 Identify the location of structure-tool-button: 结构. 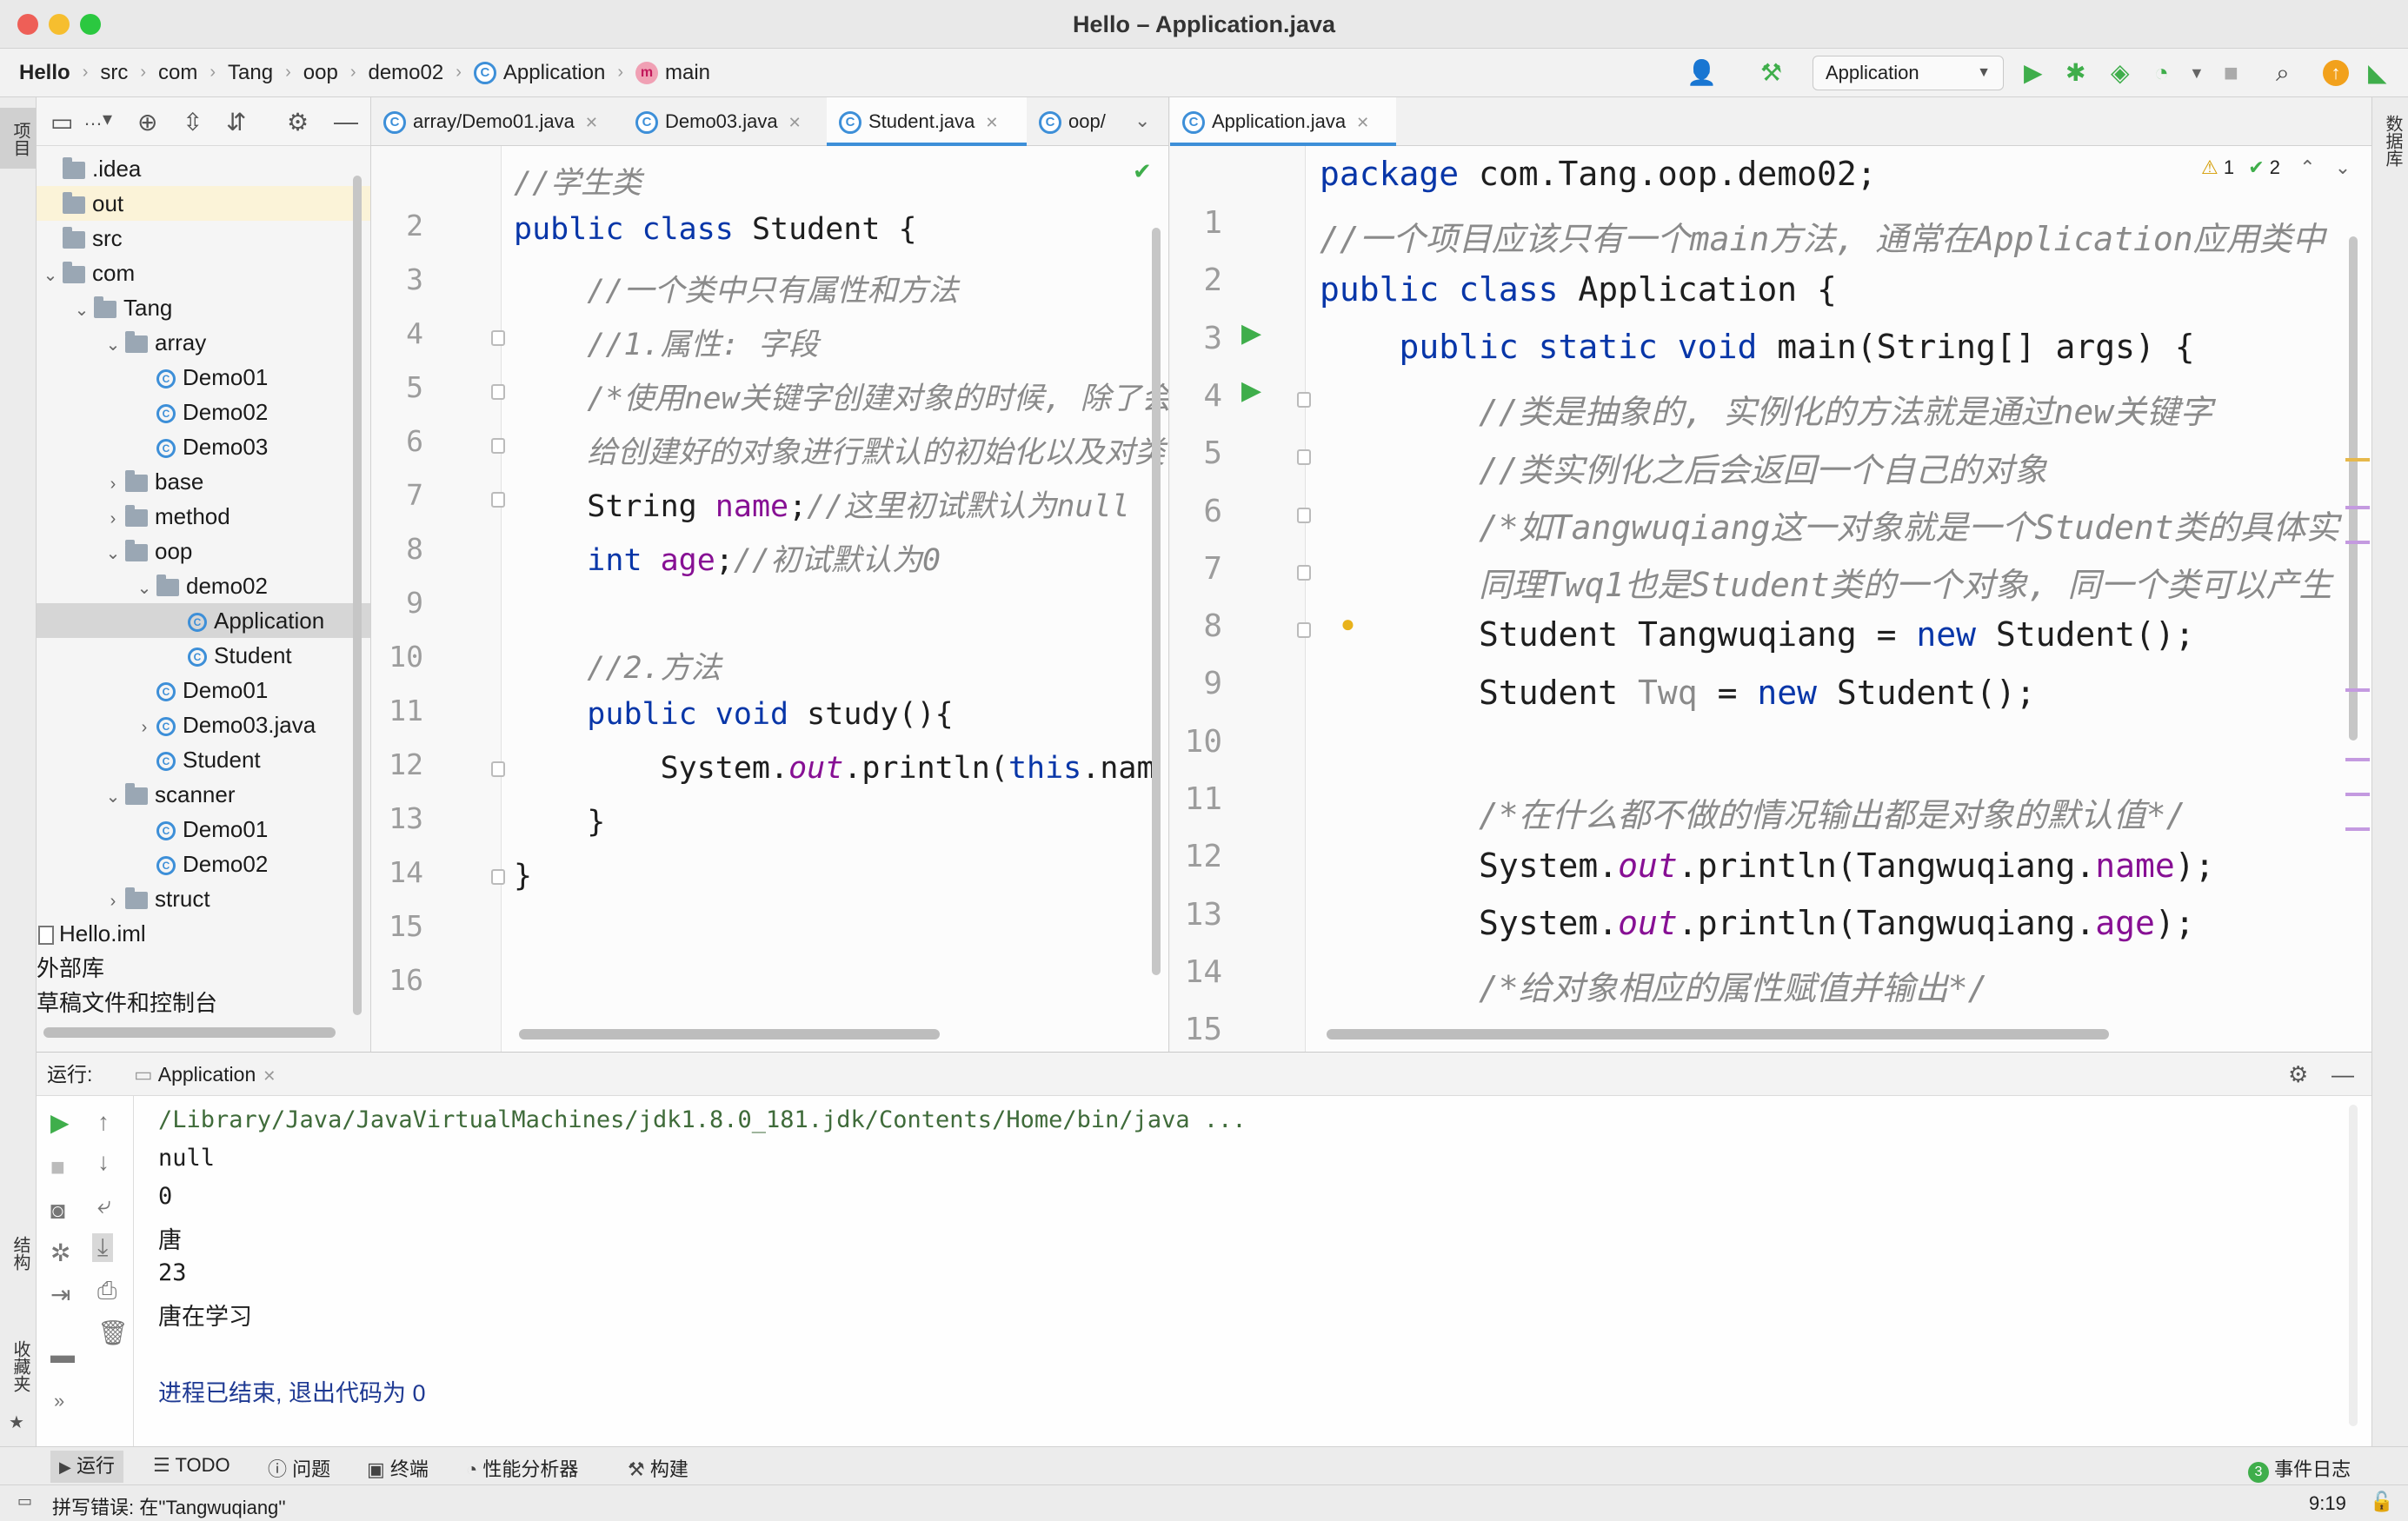
(18, 1266).